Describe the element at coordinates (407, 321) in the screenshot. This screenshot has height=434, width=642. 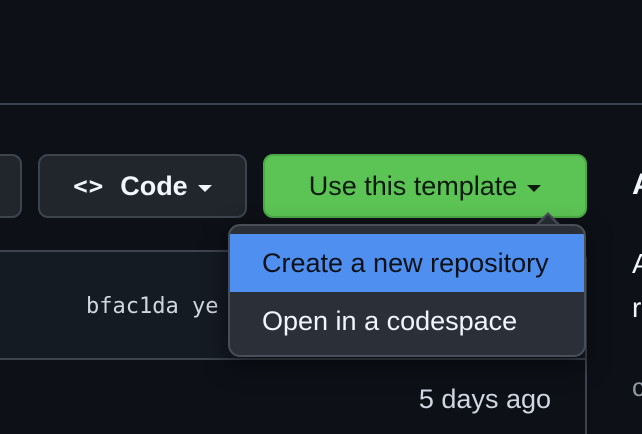
I see `menu-item-open-codespace: Open in a codespace` at that location.